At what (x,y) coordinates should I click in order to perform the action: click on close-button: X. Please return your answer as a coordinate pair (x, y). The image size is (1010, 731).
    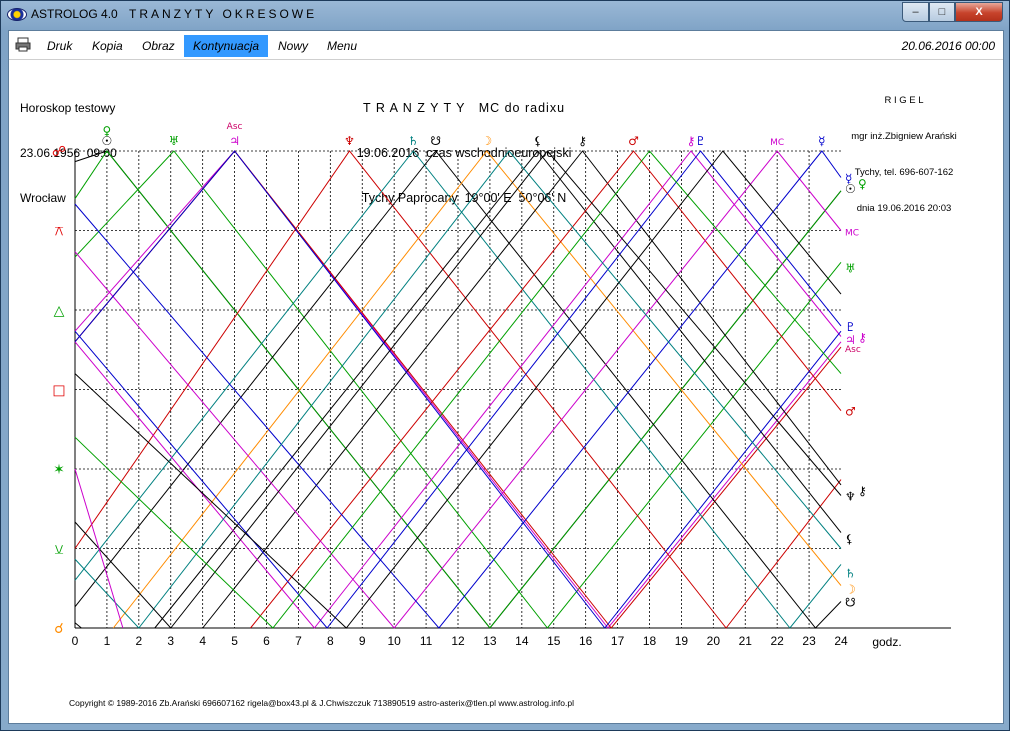
    Looking at the image, I should click on (979, 12).